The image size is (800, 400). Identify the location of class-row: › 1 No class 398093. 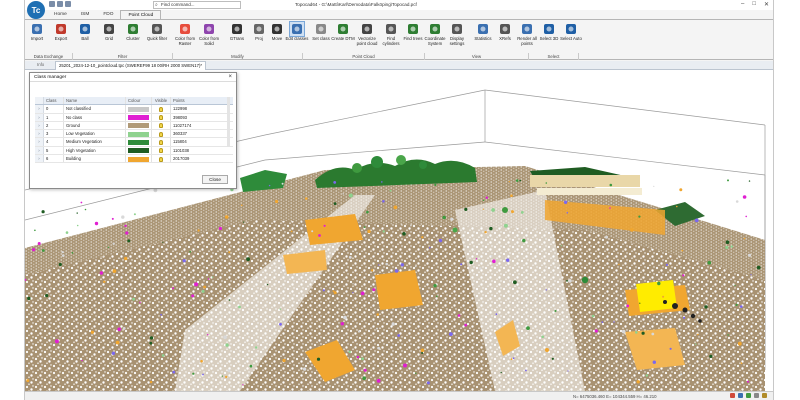
(134, 117).